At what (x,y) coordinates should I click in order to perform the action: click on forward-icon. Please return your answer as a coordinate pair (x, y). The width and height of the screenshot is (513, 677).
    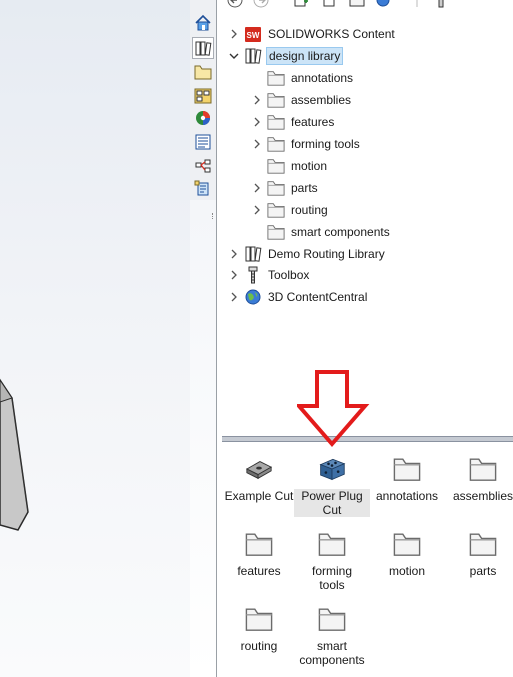
    Looking at the image, I should click on (261, 5).